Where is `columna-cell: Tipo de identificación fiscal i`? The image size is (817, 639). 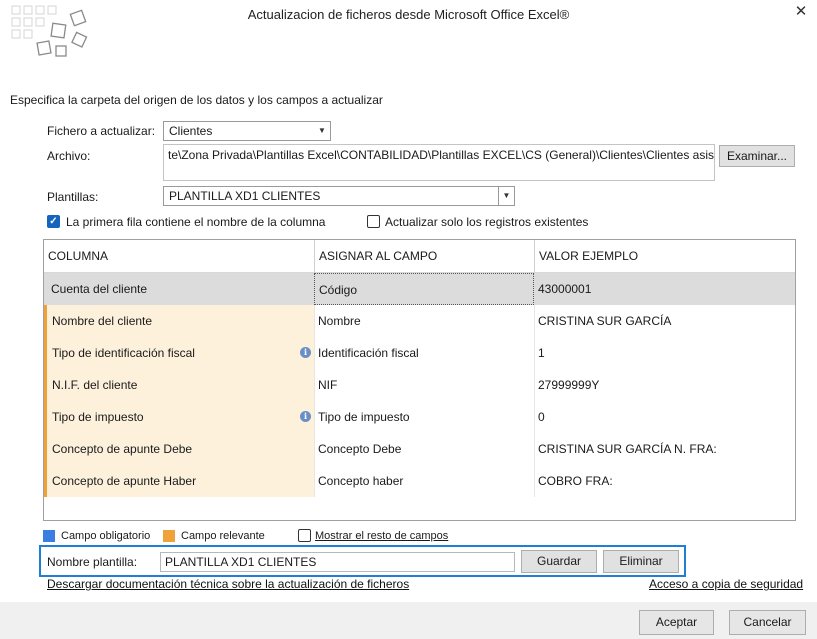 columna-cell: Tipo de identificación fiscal i is located at coordinates (179, 353).